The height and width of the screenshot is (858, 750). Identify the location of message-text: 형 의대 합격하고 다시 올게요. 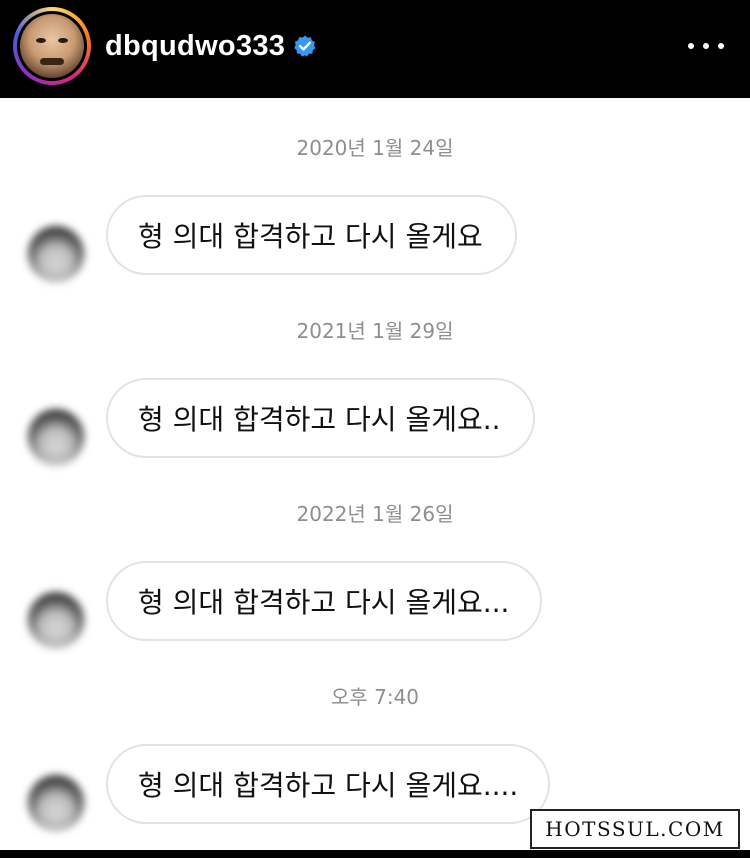
(310, 236).